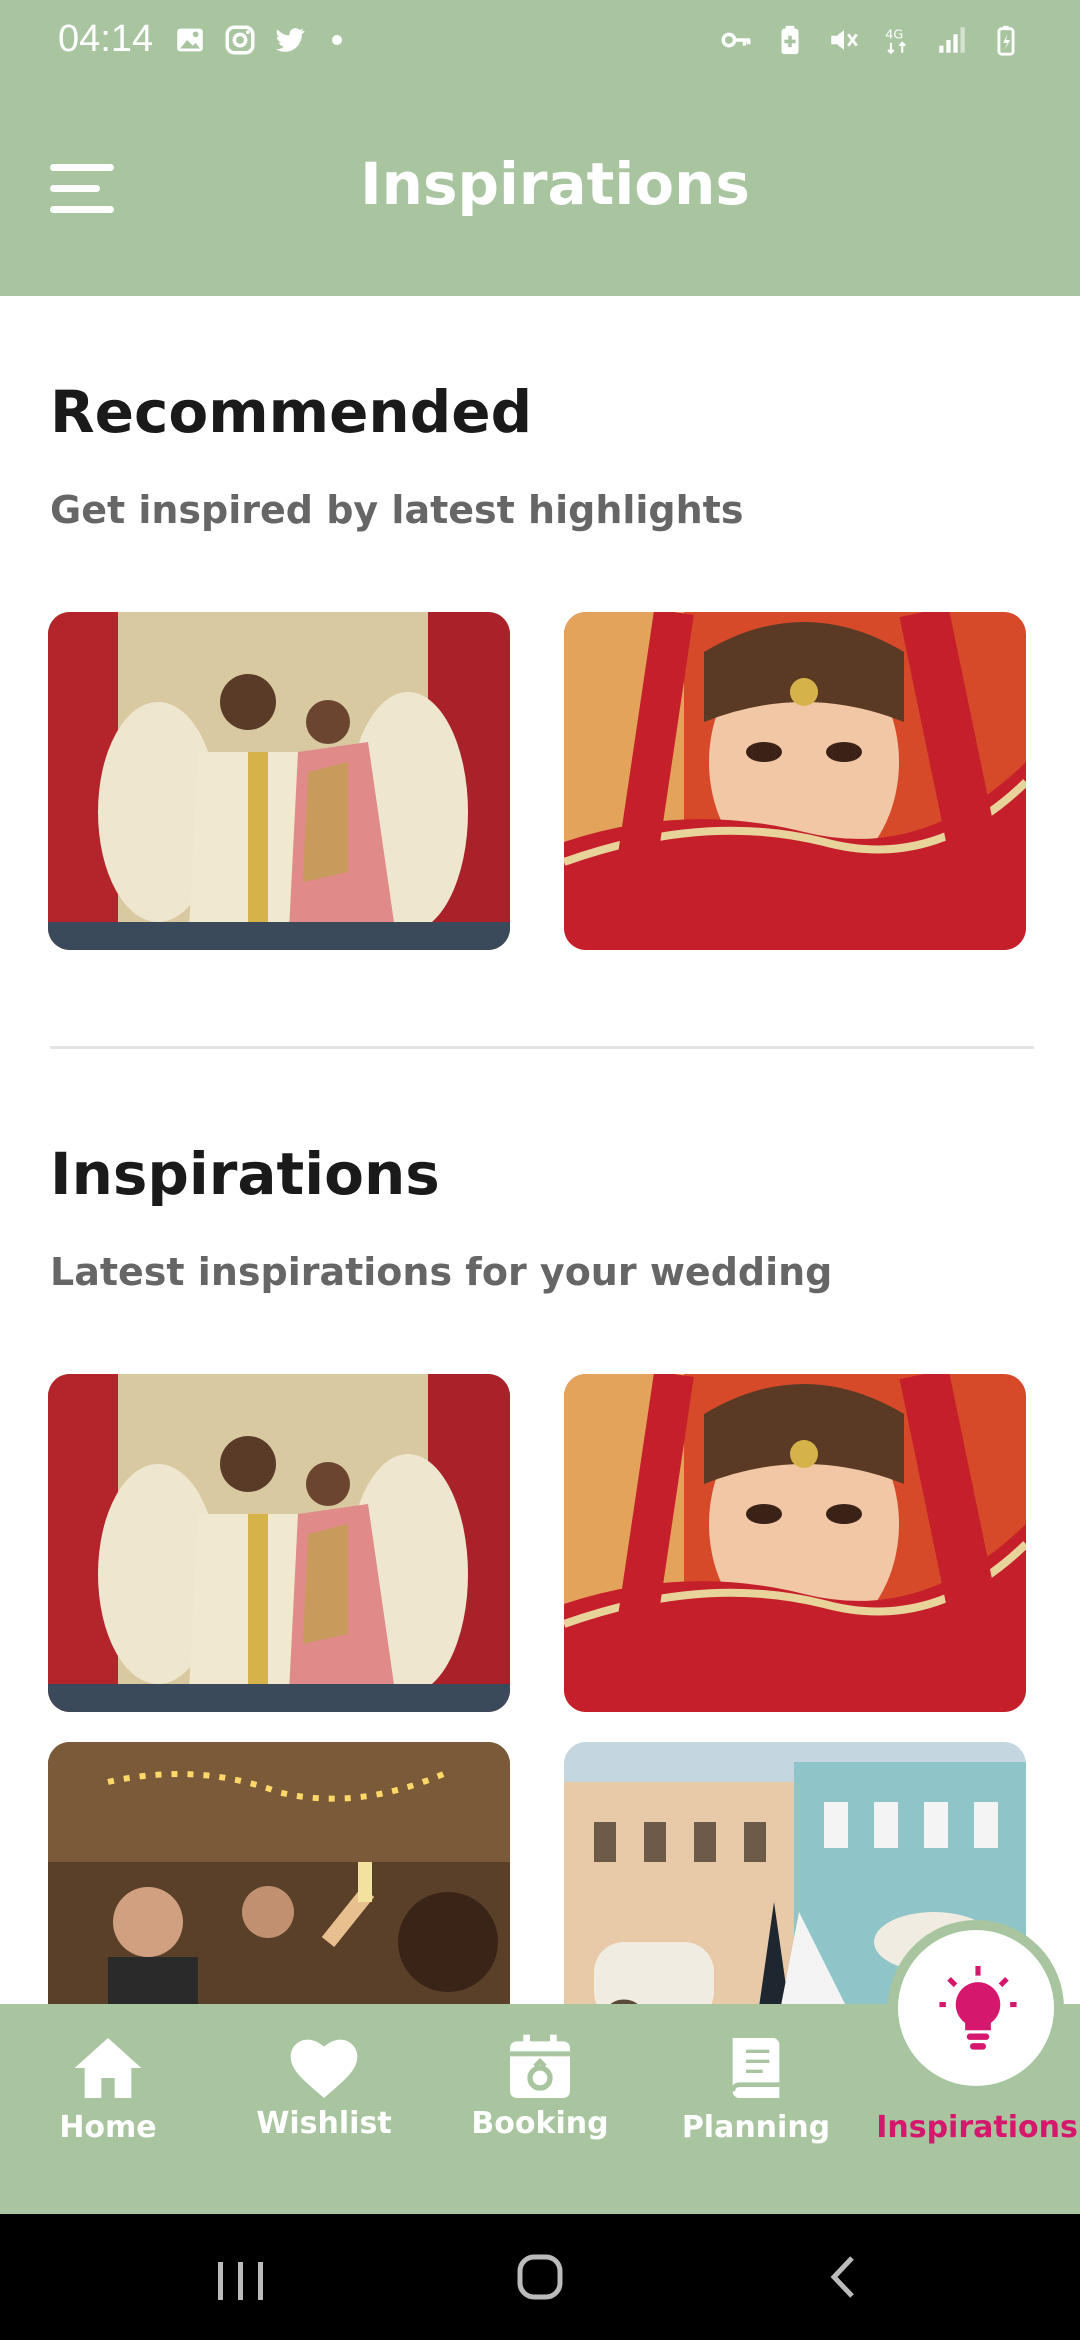  Describe the element at coordinates (795, 781) in the screenshot. I see `recommended-bride-photo` at that location.